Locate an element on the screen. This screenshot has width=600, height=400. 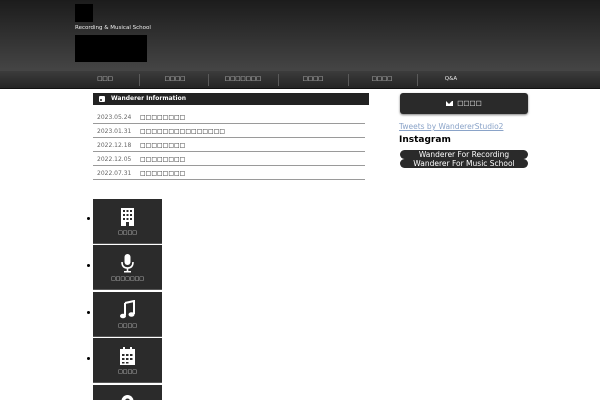
menu-tile-microphone: □□□□□□□ is located at coordinates (127, 267).